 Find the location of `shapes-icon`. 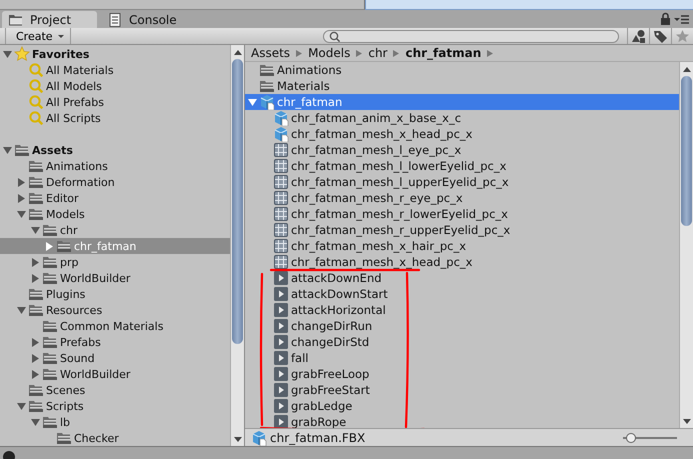

shapes-icon is located at coordinates (638, 36).